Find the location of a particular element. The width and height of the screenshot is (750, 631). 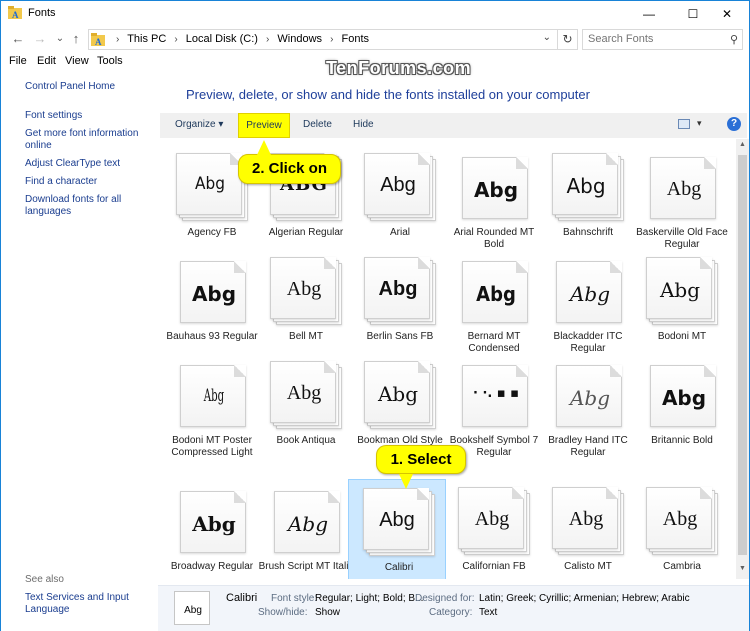

font-tile: Abg Britannic Bold is located at coordinates (678, 403).